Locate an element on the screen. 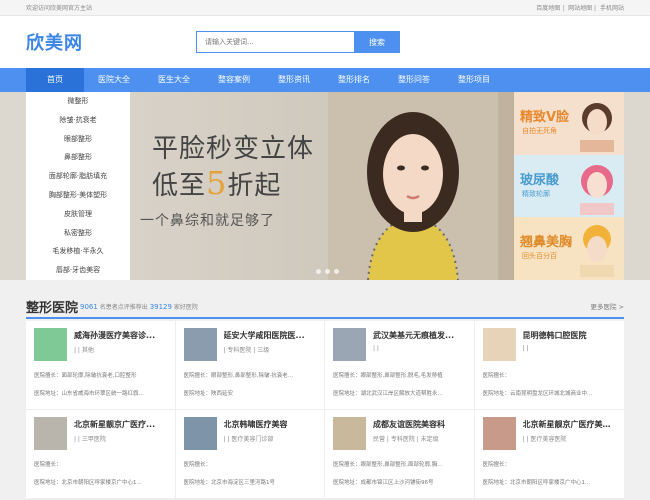  baidu-map-link: 百度地图 is located at coordinates (548, 8).